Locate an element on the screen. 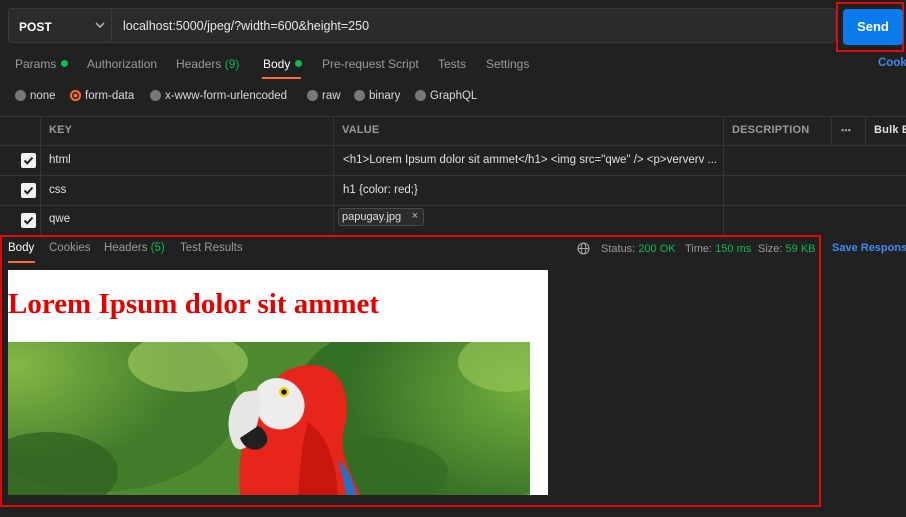 This screenshot has height=517, width=906. file-name: papugay.jpg is located at coordinates (372, 217).